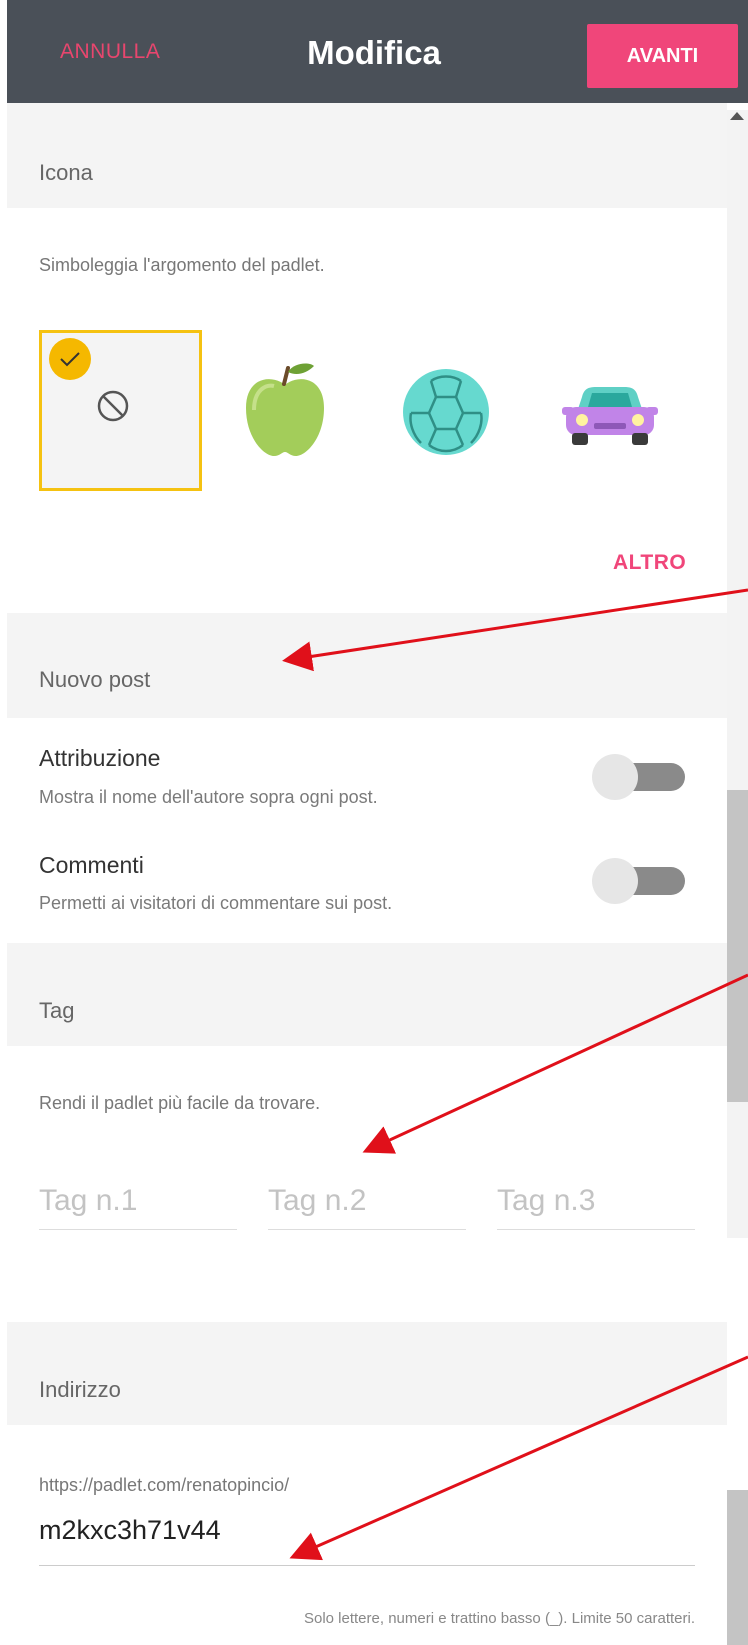 The width and height of the screenshot is (748, 1645). I want to click on address-prefix: https://padlet.com/renatopincio/, so click(164, 1485).